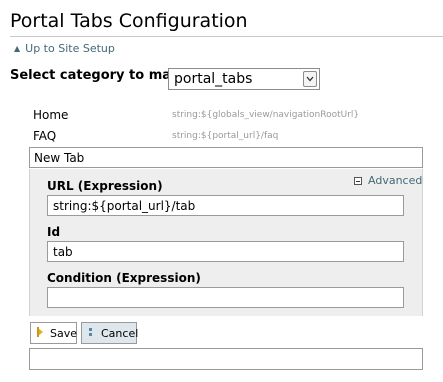 The image size is (443, 382). Describe the element at coordinates (70, 48) in the screenshot. I see `up-link-label: Up to Site Setup` at that location.